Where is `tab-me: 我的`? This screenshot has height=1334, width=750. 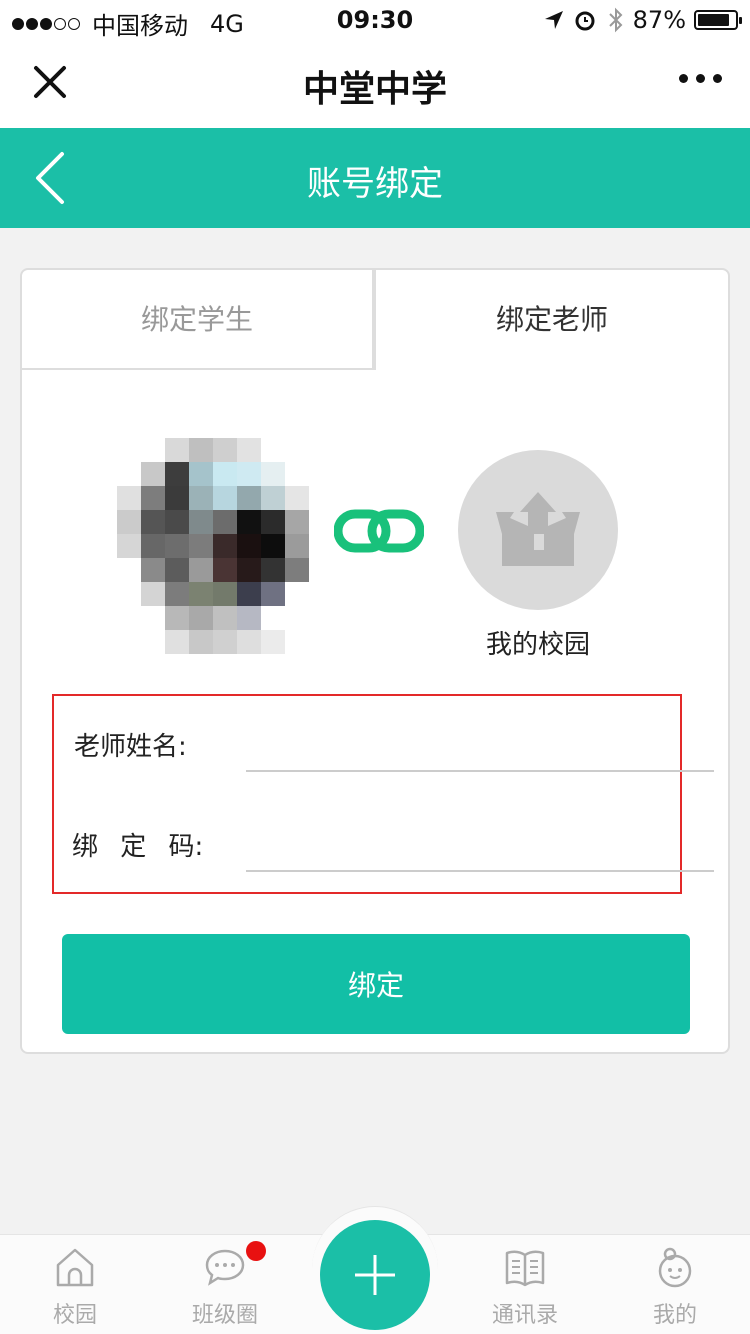 tab-me: 我的 is located at coordinates (675, 1284).